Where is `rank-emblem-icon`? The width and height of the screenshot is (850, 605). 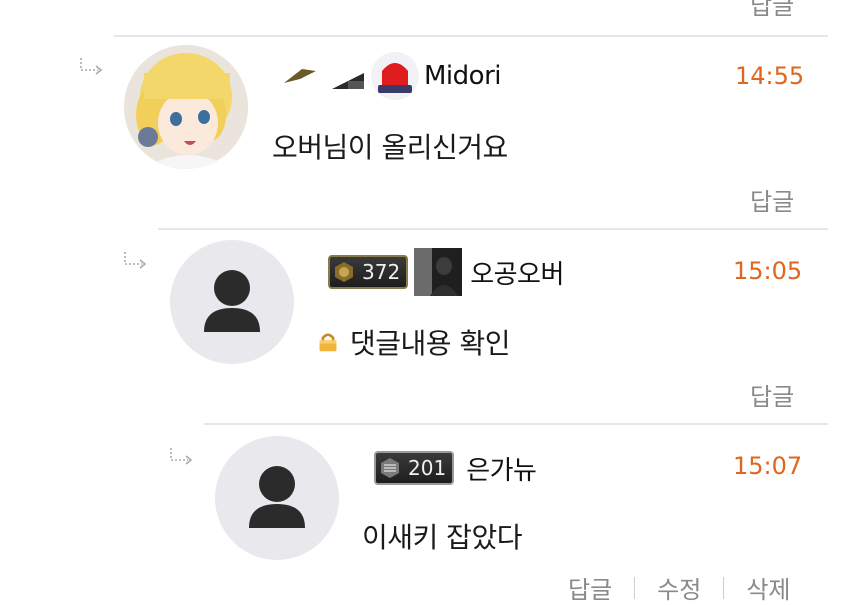
rank-emblem-icon is located at coordinates (300, 76).